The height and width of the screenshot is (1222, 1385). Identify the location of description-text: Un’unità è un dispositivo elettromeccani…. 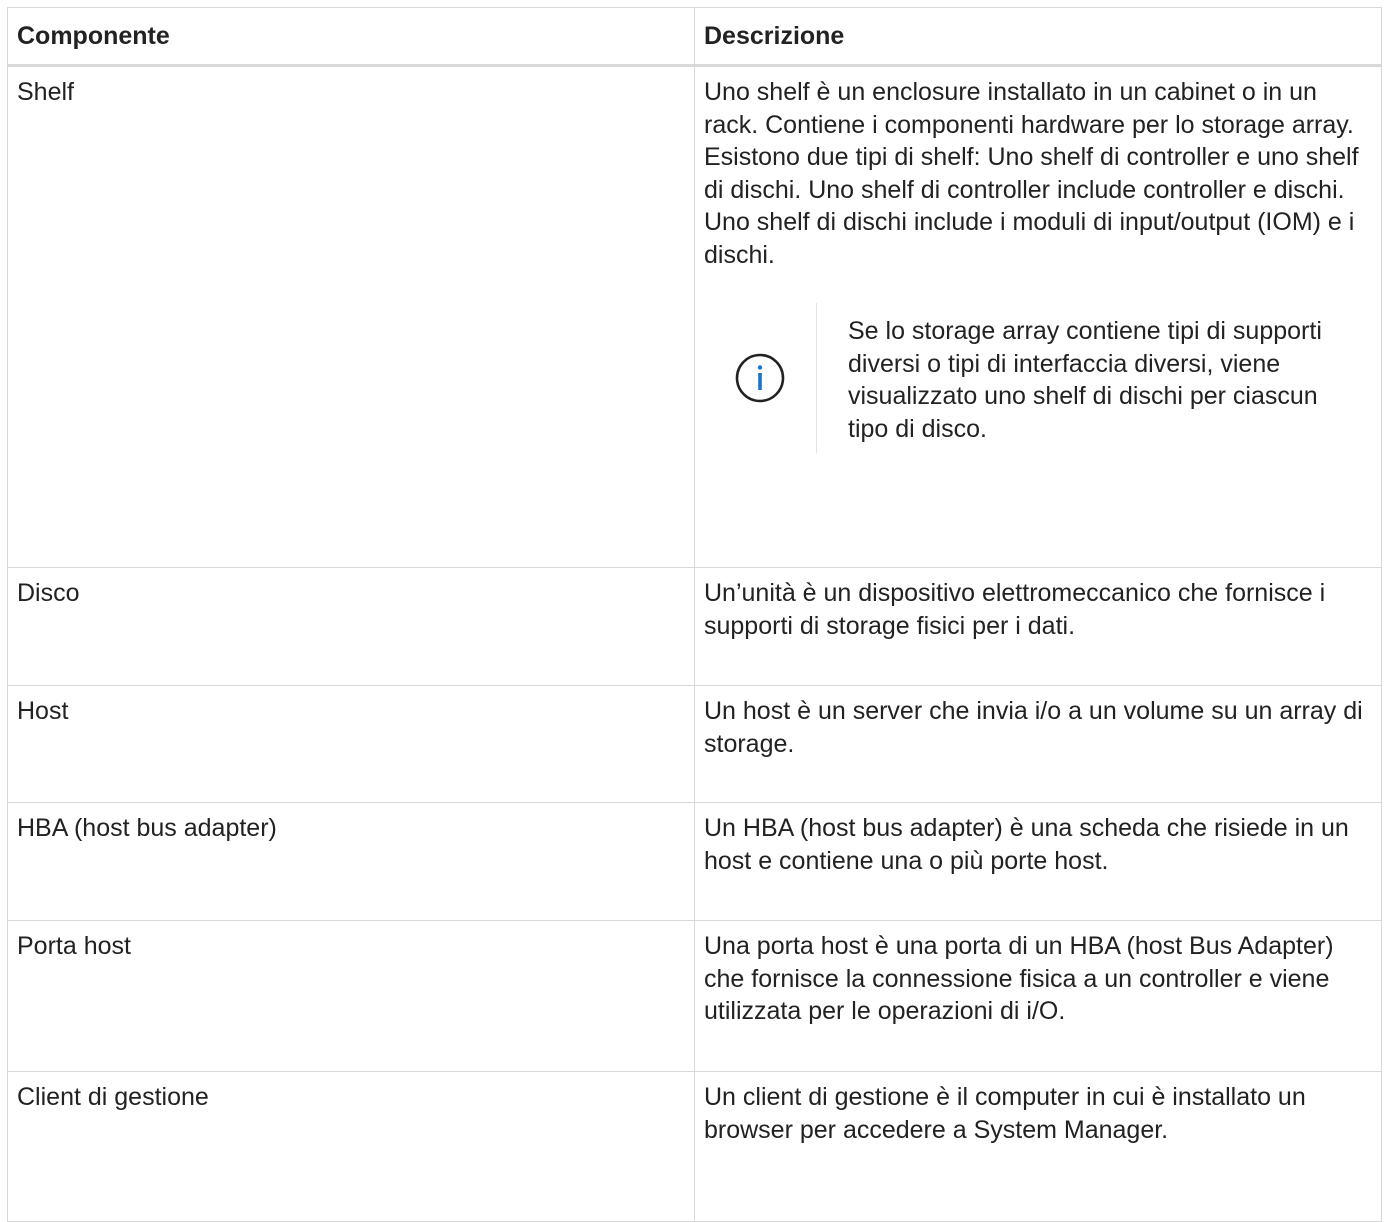
(1015, 609).